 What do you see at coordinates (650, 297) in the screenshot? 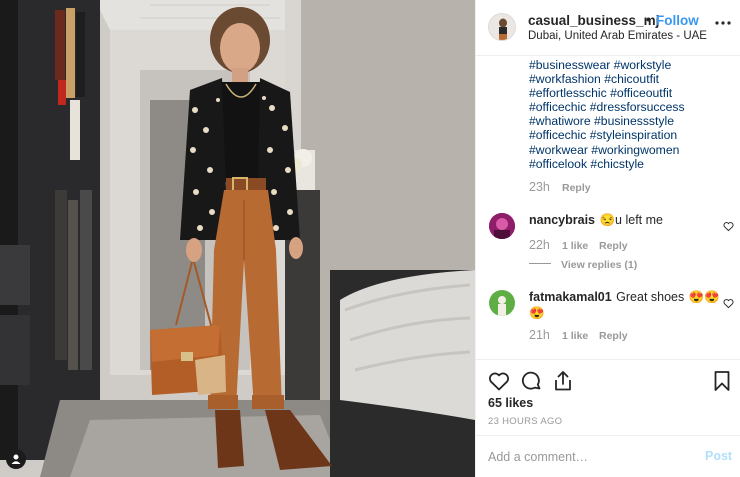
I see `comment-text: Great shoes` at bounding box center [650, 297].